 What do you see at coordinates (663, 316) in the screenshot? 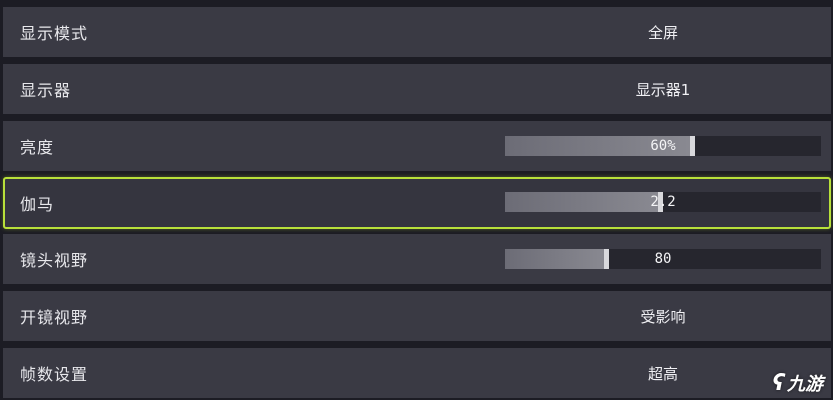
I see `ads-fov-select: 受影响` at bounding box center [663, 316].